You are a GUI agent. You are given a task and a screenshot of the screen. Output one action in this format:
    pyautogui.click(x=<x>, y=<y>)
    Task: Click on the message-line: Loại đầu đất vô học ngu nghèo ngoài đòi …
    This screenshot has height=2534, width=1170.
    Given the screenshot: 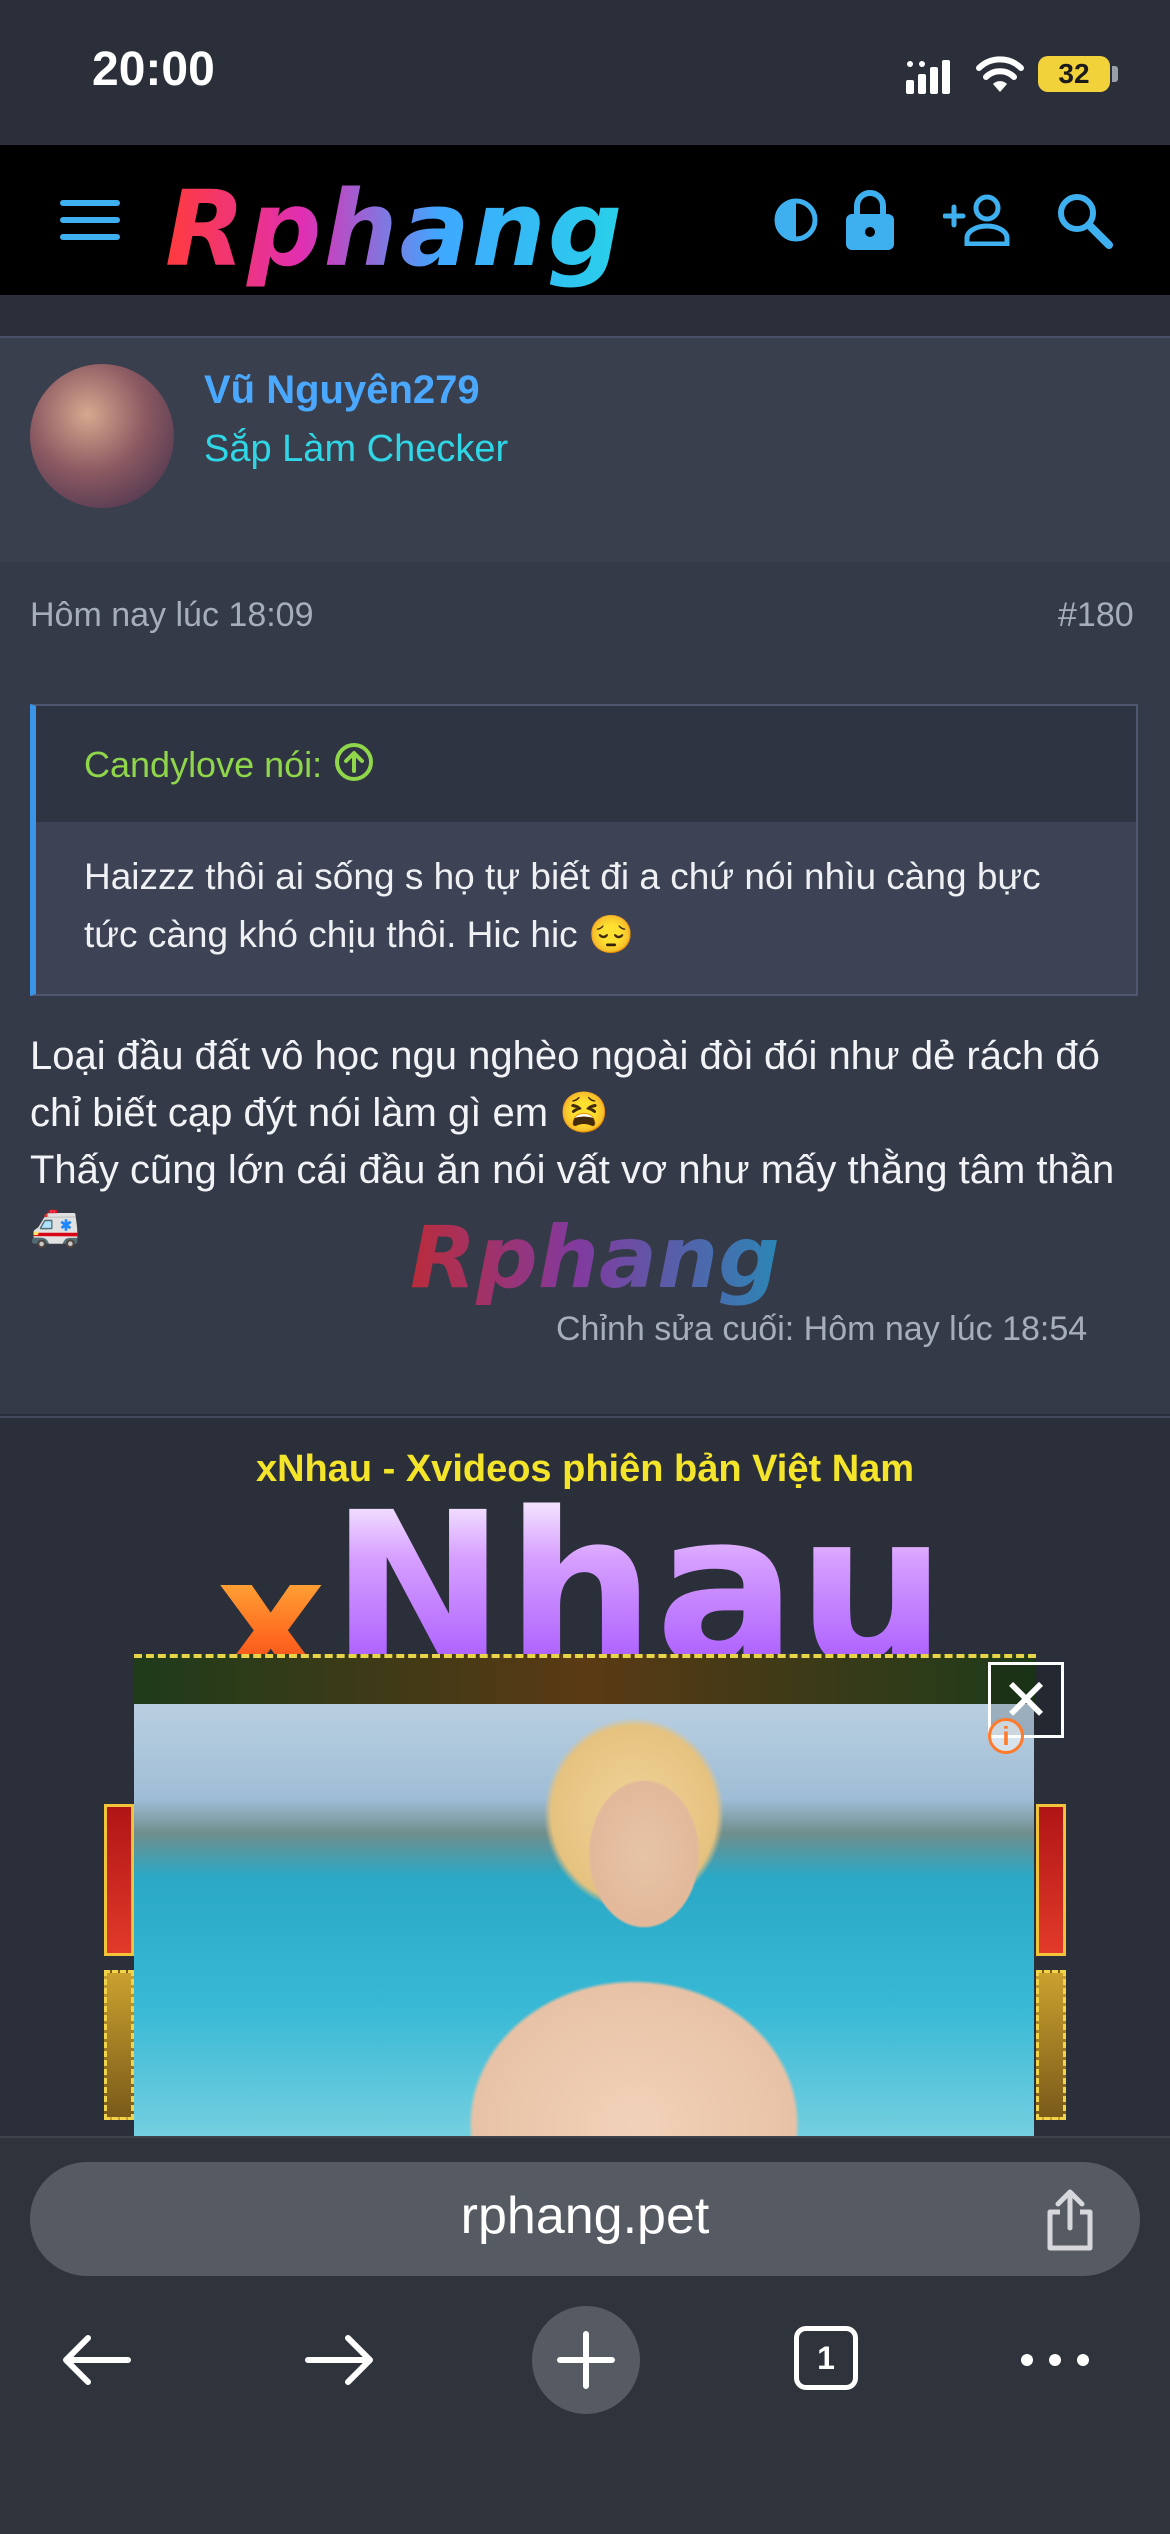 What is the action you would take?
    pyautogui.click(x=565, y=1084)
    